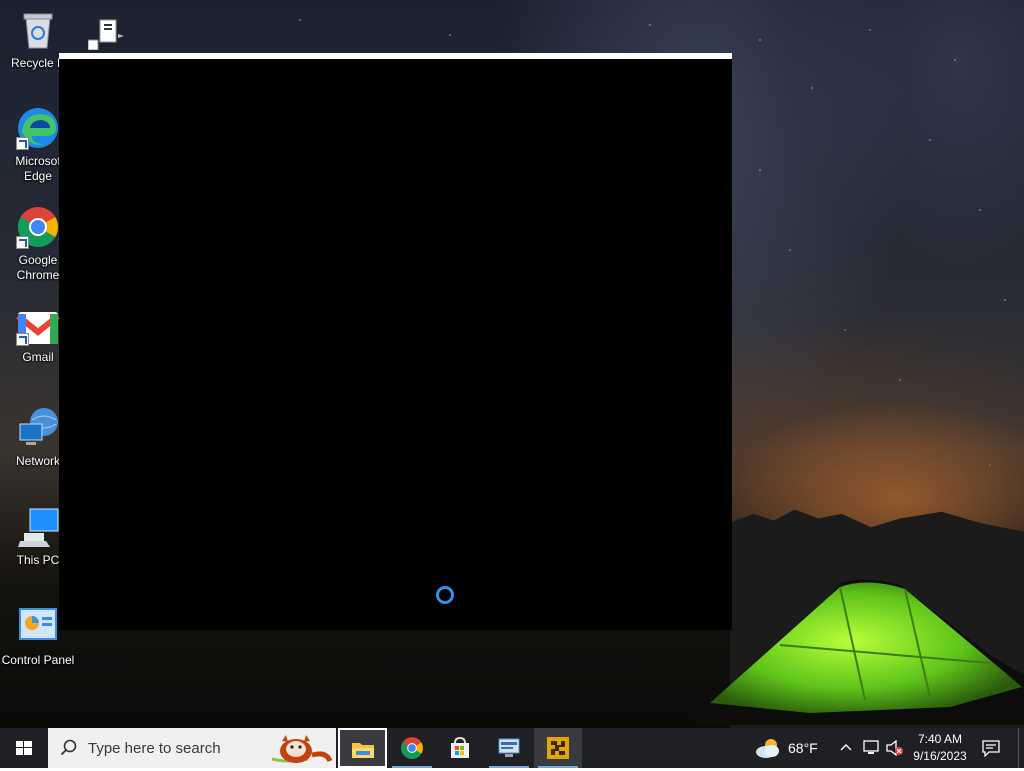 The height and width of the screenshot is (771, 1024). I want to click on chevron-up-icon, so click(846, 748).